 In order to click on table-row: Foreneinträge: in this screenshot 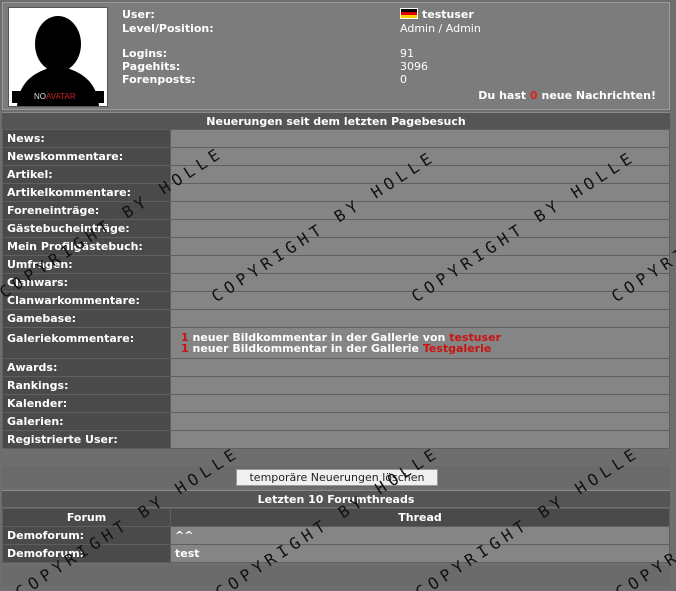, I will do `click(336, 210)`.